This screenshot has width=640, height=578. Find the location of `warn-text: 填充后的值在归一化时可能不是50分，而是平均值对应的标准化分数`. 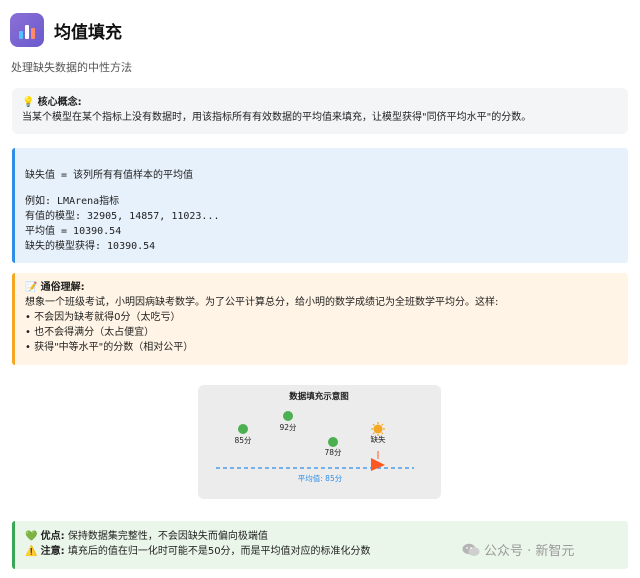

warn-text: 填充后的值在归一化时可能不是50分，而是平均值对应的标准化分数 is located at coordinates (219, 551).